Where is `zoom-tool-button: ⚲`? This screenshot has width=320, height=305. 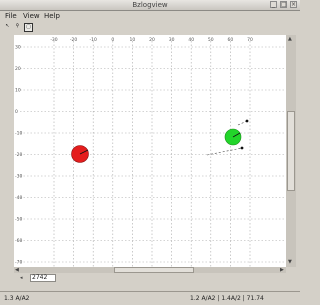
zoom-tool-button: ⚲ is located at coordinates (17, 27).